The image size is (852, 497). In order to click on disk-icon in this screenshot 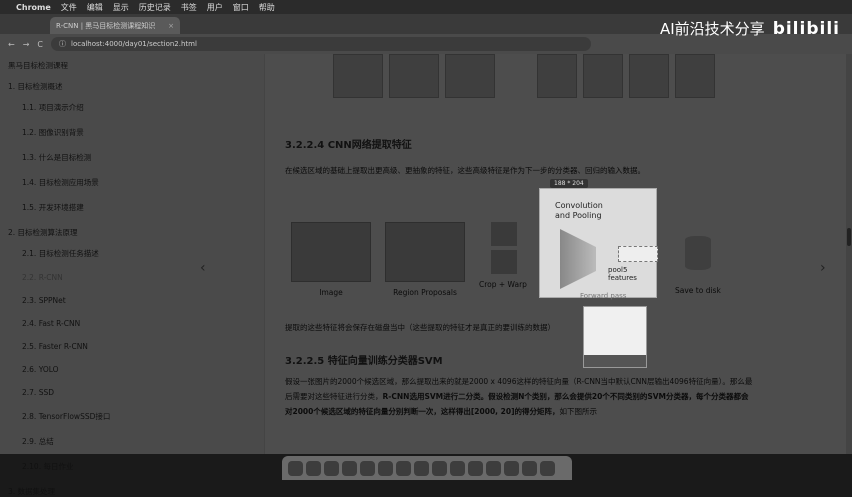, I will do `click(697, 253)`.